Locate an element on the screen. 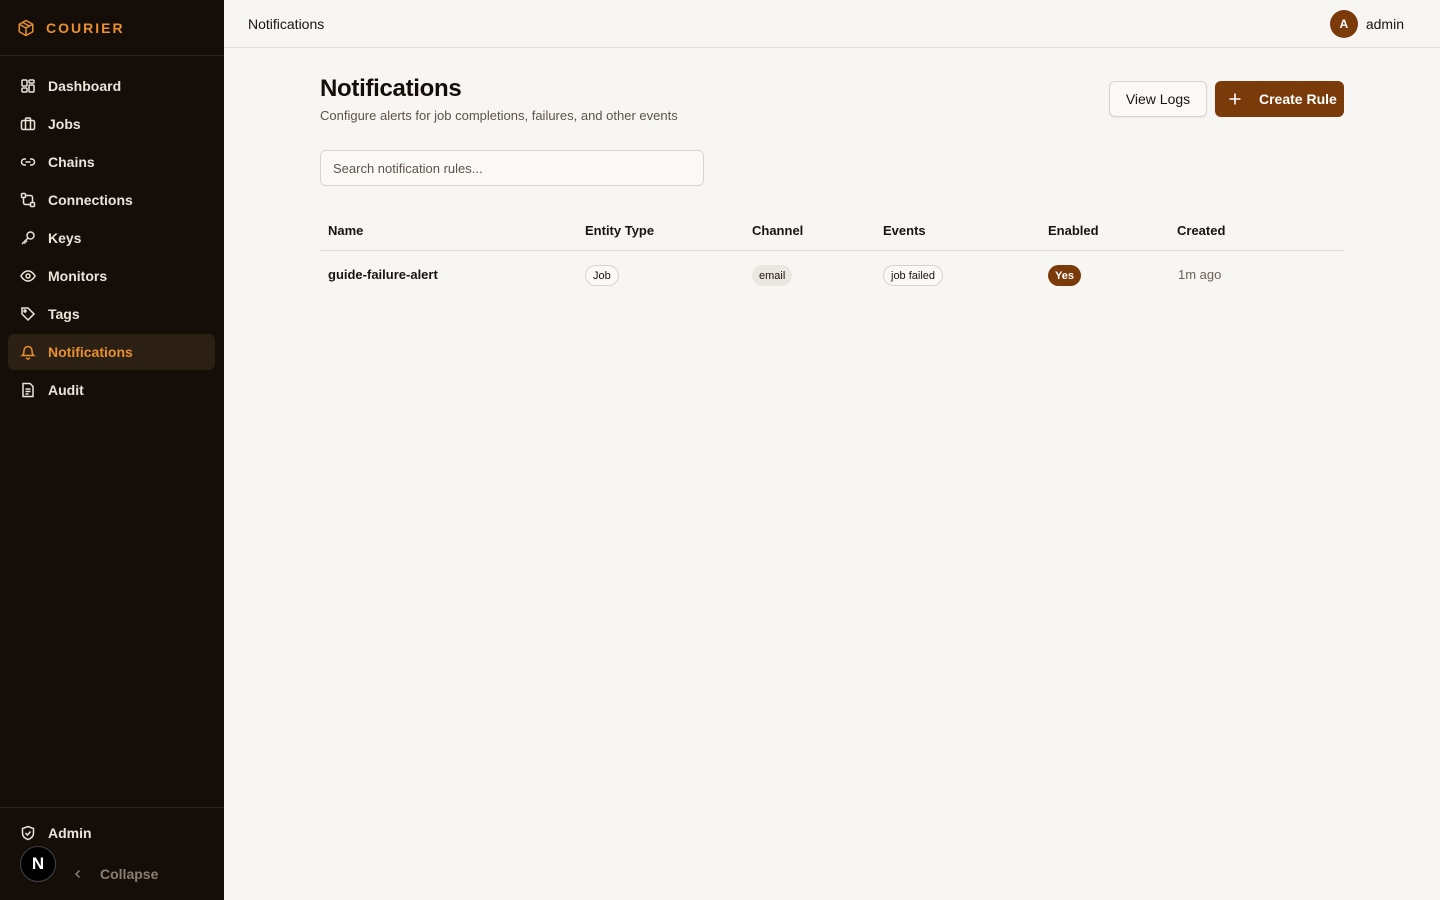 This screenshot has height=900, width=1440. create-rule-button: Create Rule is located at coordinates (1279, 99).